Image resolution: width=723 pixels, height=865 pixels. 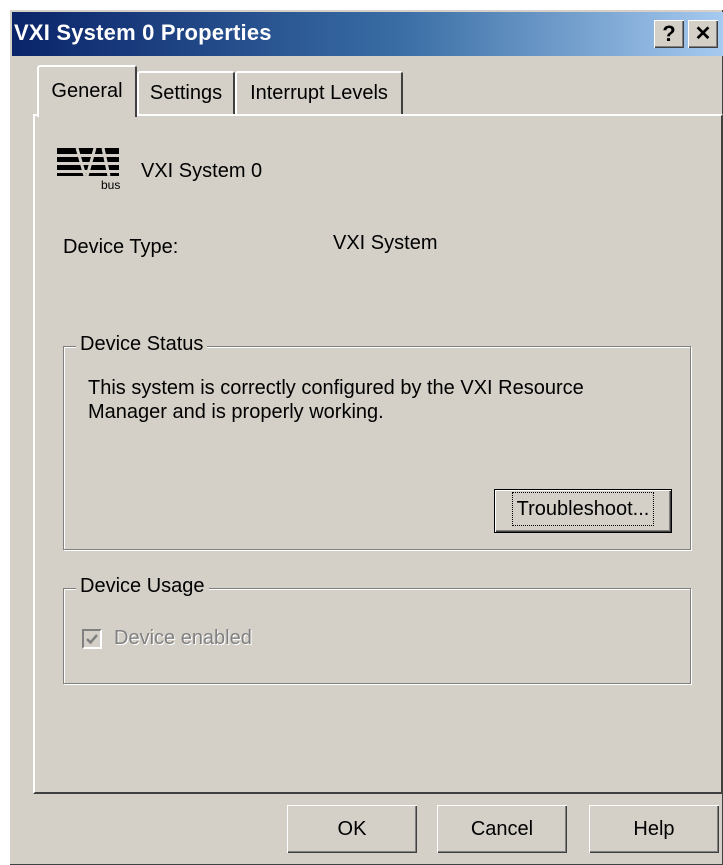 What do you see at coordinates (352, 829) in the screenshot?
I see `ok-button: OK` at bounding box center [352, 829].